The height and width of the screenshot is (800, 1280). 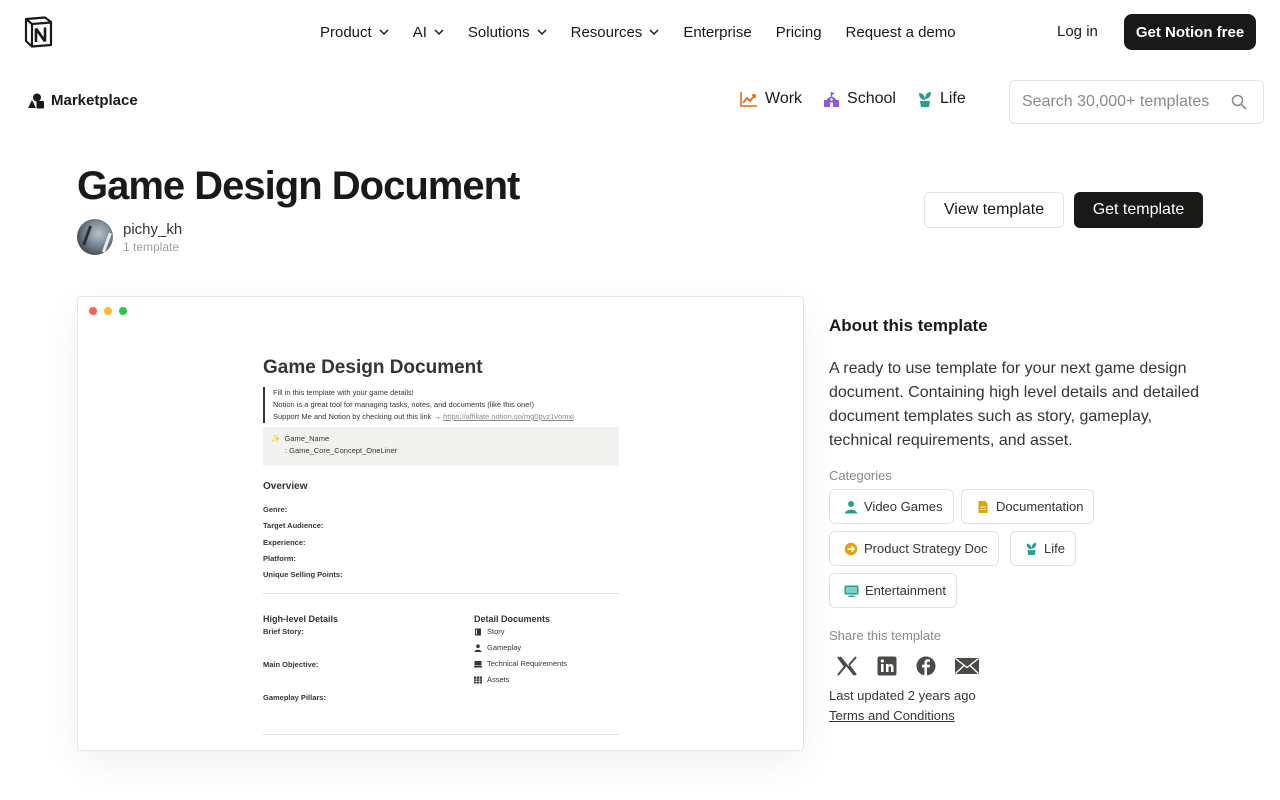 What do you see at coordinates (885, 635) in the screenshot?
I see `share-label: Share this template` at bounding box center [885, 635].